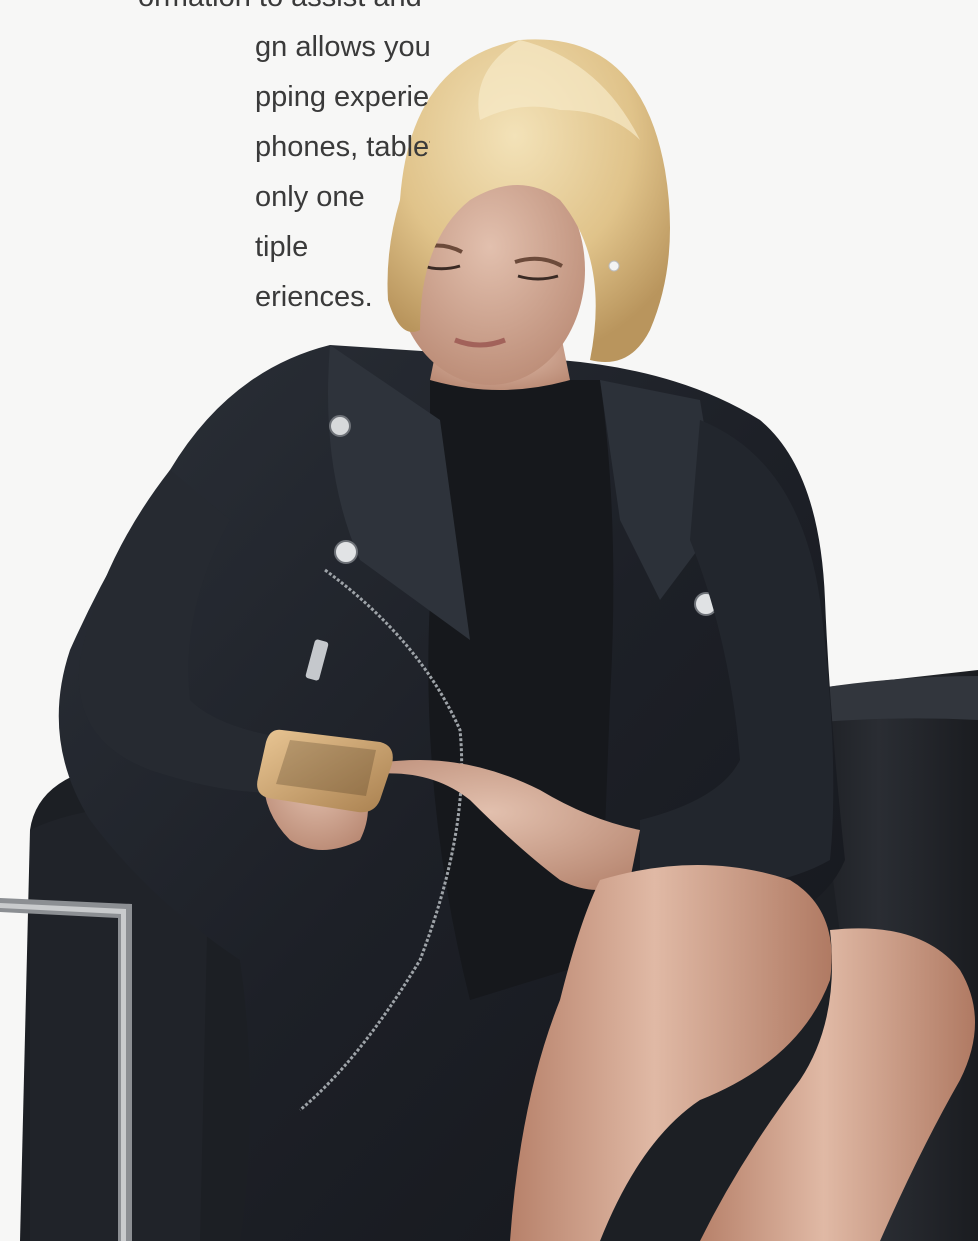  Describe the element at coordinates (282, 247) in the screenshot. I see `copy-line: tiple` at that location.